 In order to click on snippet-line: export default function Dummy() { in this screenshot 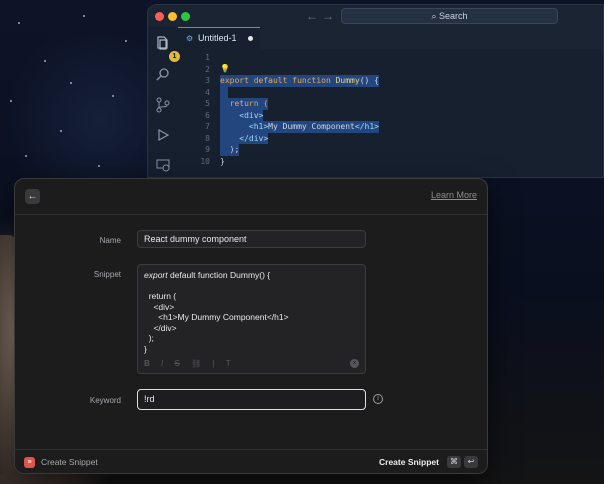, I will do `click(207, 275)`.